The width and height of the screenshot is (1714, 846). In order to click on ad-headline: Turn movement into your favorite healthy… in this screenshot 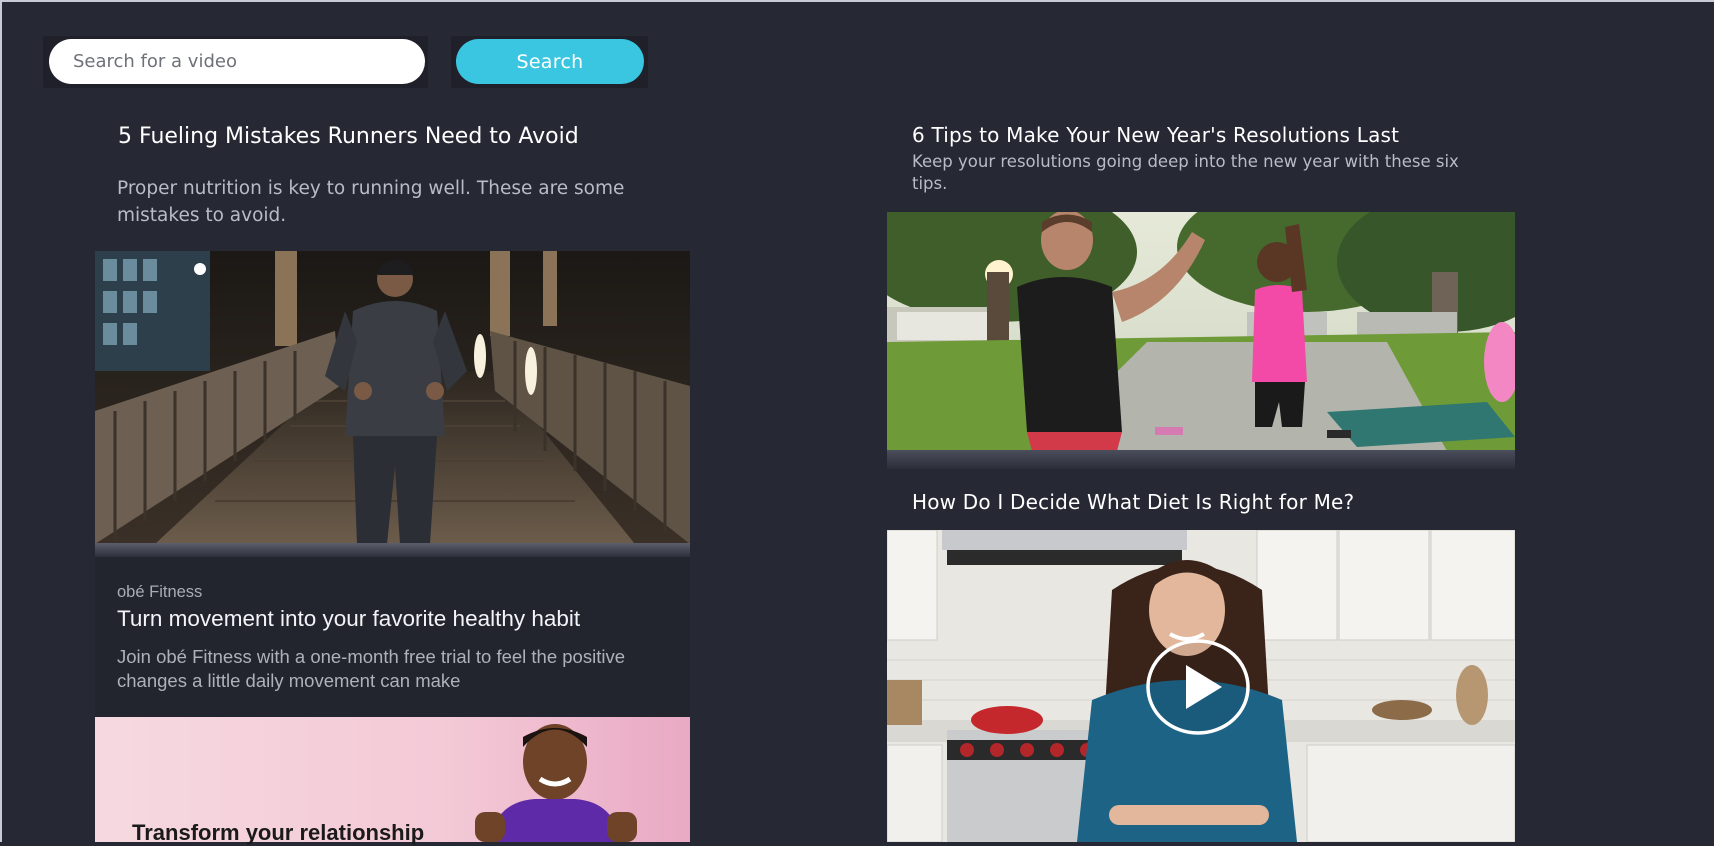, I will do `click(397, 619)`.